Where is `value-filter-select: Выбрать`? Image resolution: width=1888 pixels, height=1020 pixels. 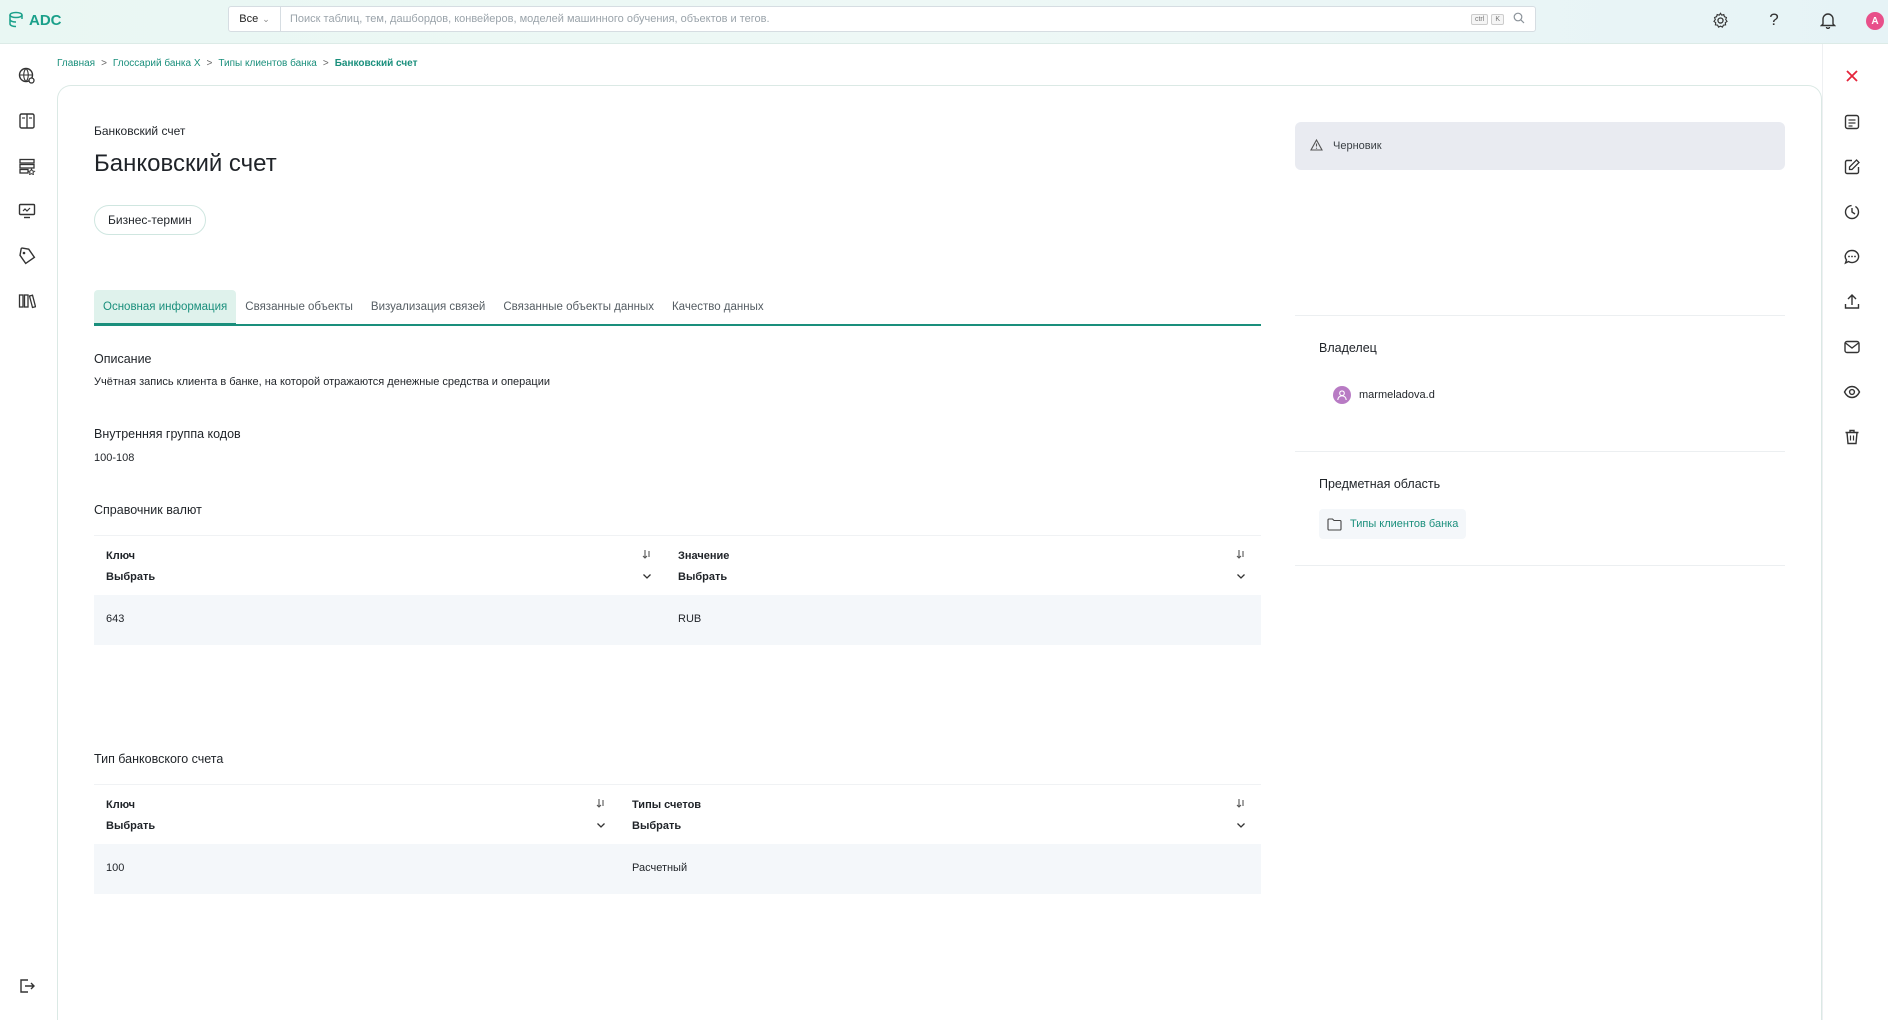
value-filter-select: Выбрать is located at coordinates (702, 577).